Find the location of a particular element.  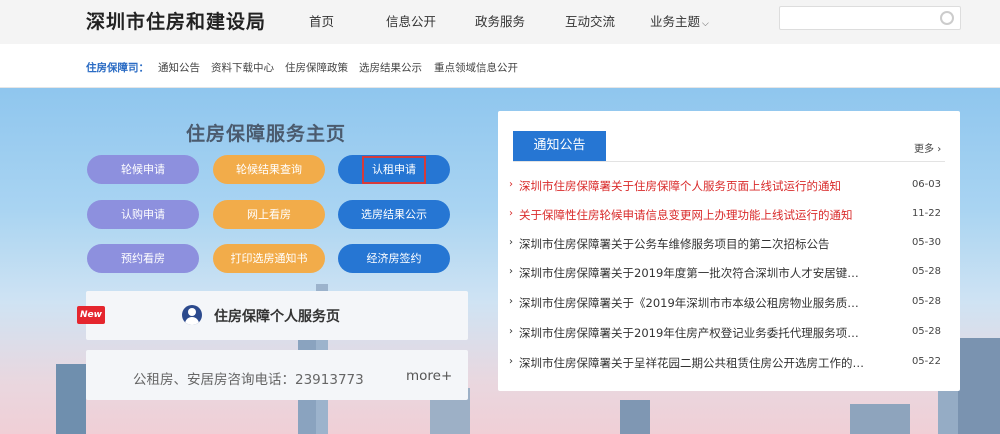

rent-apply-button: 认租申请 is located at coordinates (394, 169).